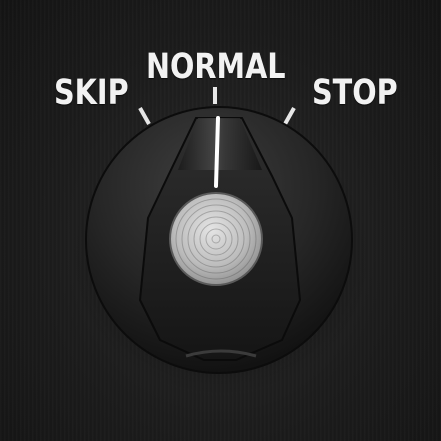  Describe the element at coordinates (215, 95) in the screenshot. I see `tick-mark-normal` at that location.